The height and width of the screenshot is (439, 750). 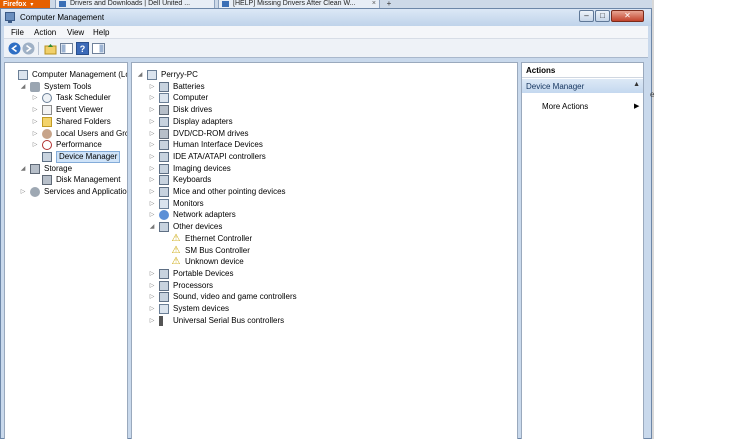 I want to click on maximize-button: □, so click(x=602, y=16).